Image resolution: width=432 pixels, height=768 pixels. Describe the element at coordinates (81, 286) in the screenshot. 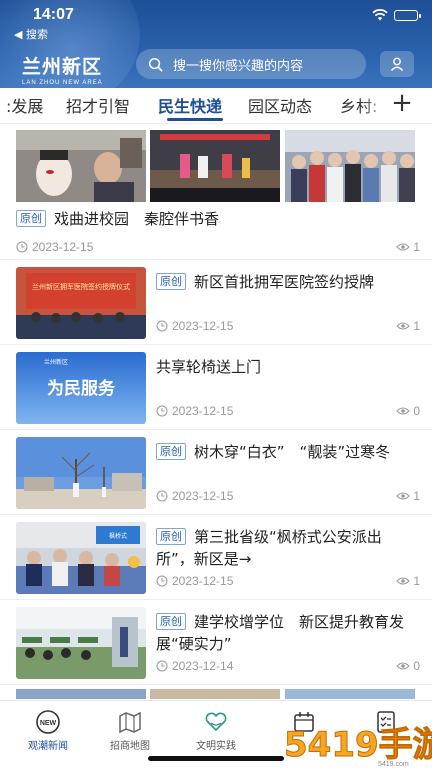

I see `thumb-banner-text: 兰州新区拥军医院签约授牌仪式` at that location.